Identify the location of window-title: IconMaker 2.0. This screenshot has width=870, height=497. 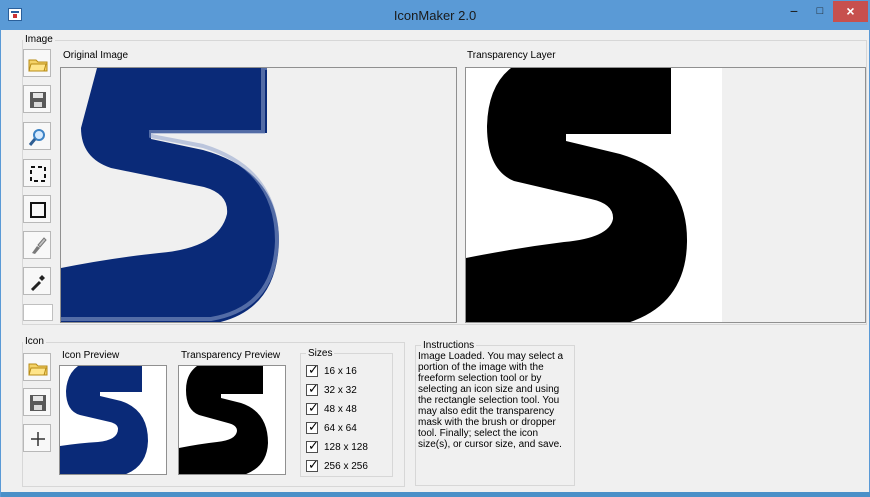
(435, 15).